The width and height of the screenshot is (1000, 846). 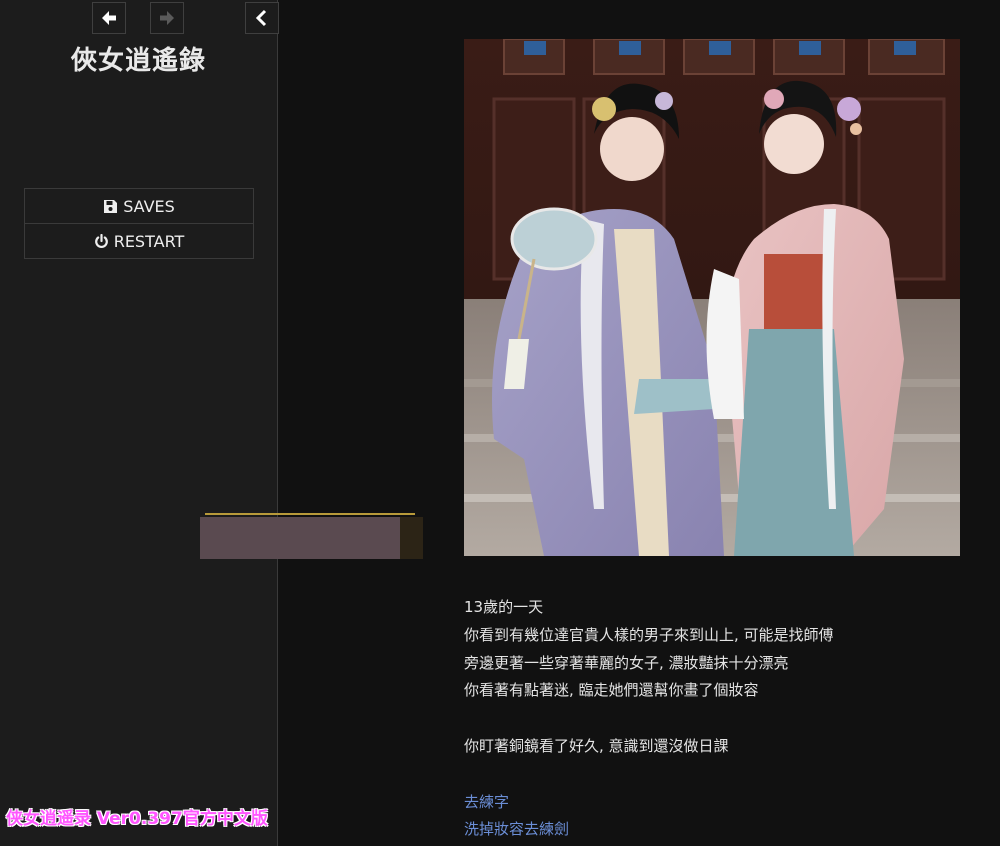 I want to click on restart-button: RESTART, so click(x=139, y=241).